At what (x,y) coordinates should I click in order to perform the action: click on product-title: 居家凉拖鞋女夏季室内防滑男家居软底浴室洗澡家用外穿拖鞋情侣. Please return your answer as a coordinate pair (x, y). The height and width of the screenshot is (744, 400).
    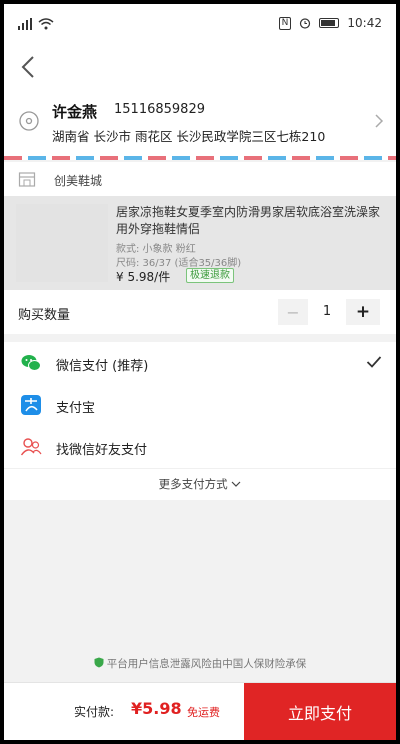
    Looking at the image, I should click on (248, 220).